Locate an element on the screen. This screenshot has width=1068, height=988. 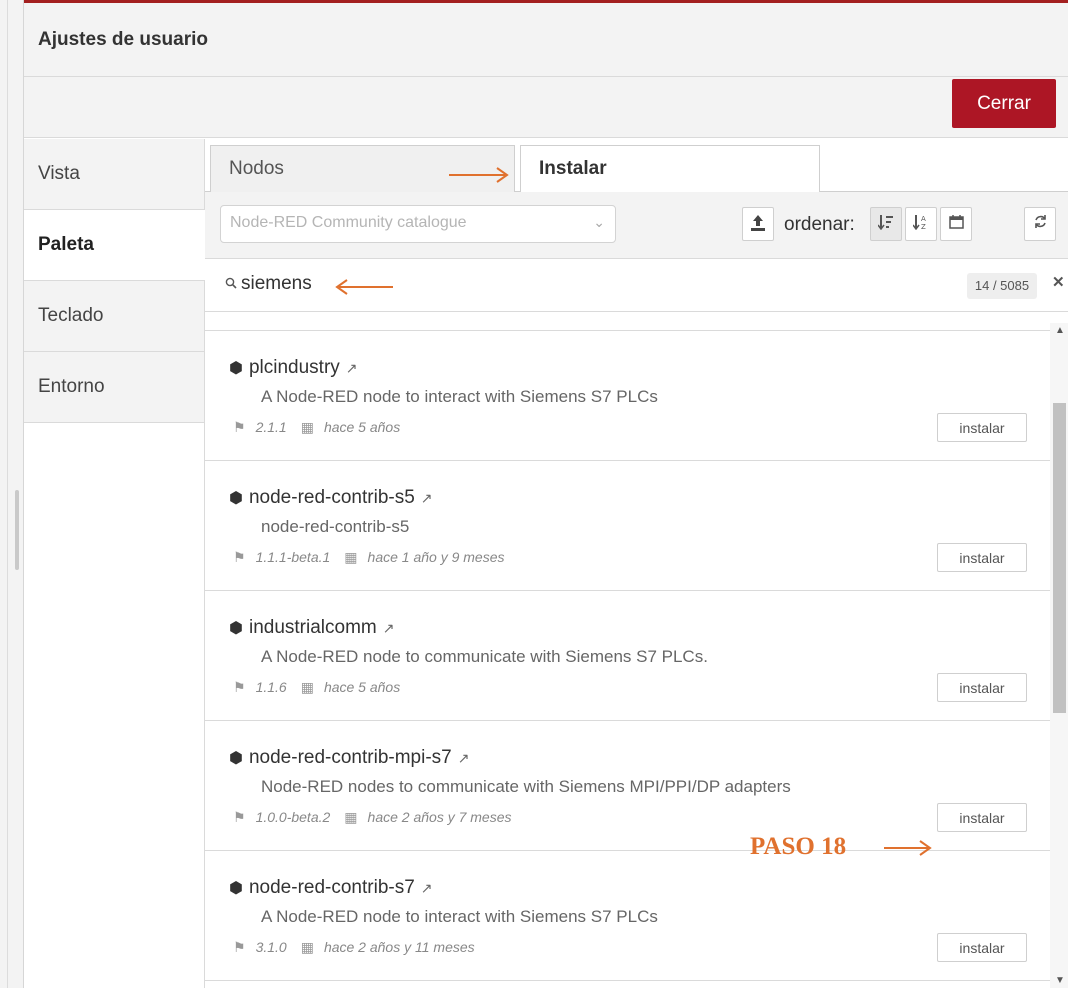
sort-relevance-button is located at coordinates (886, 224).